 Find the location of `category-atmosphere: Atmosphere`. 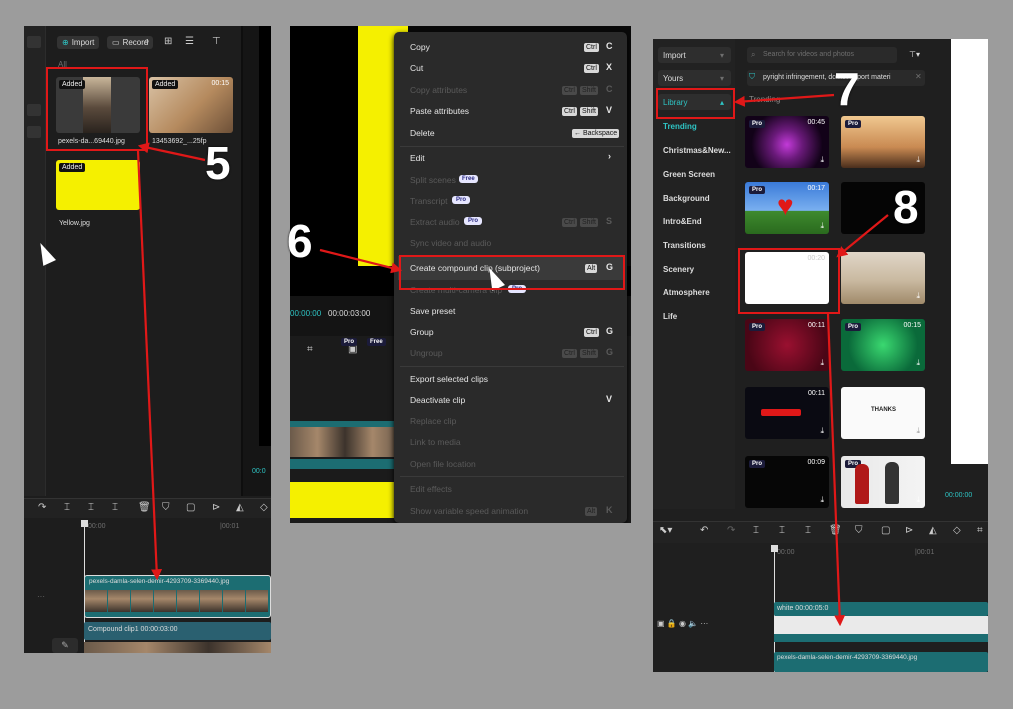

category-atmosphere: Atmosphere is located at coordinates (686, 292).